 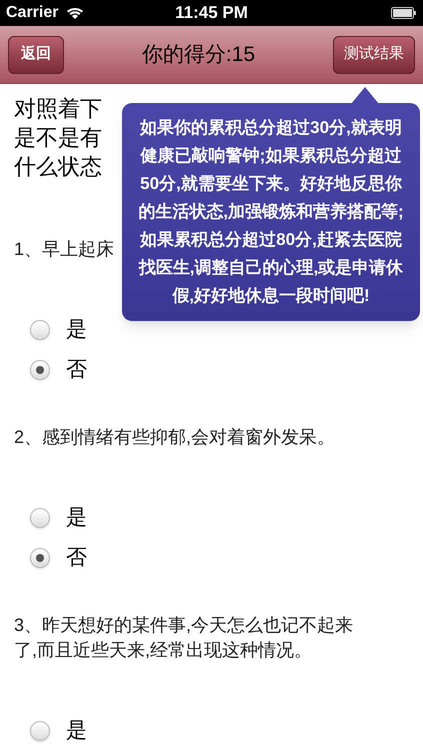 I want to click on question-text: 1、早上起床, so click(x=64, y=249).